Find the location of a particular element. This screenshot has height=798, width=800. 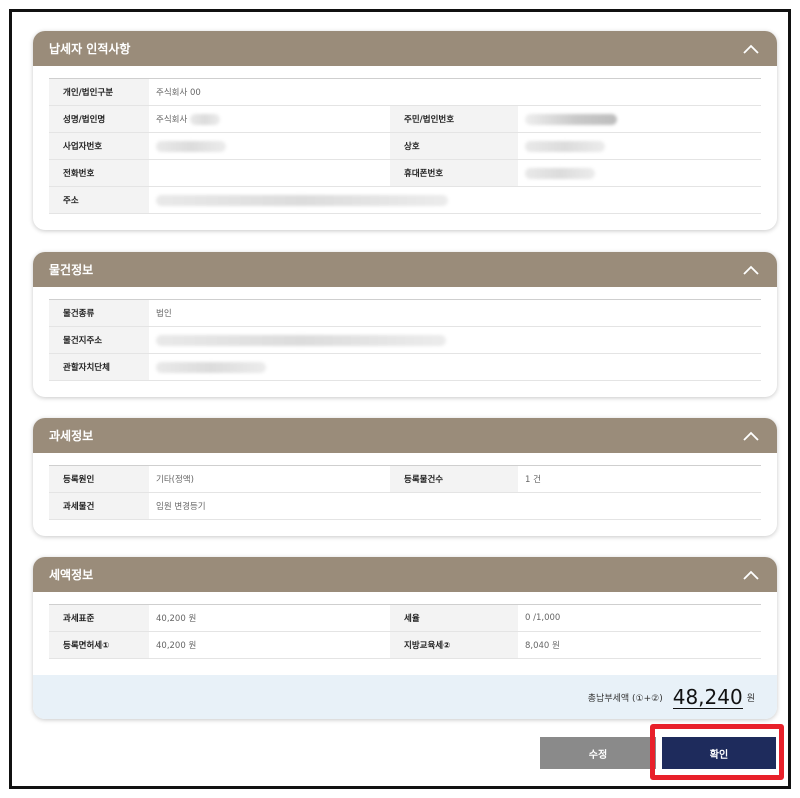

table-row: 관할자치단체 is located at coordinates (405, 367).